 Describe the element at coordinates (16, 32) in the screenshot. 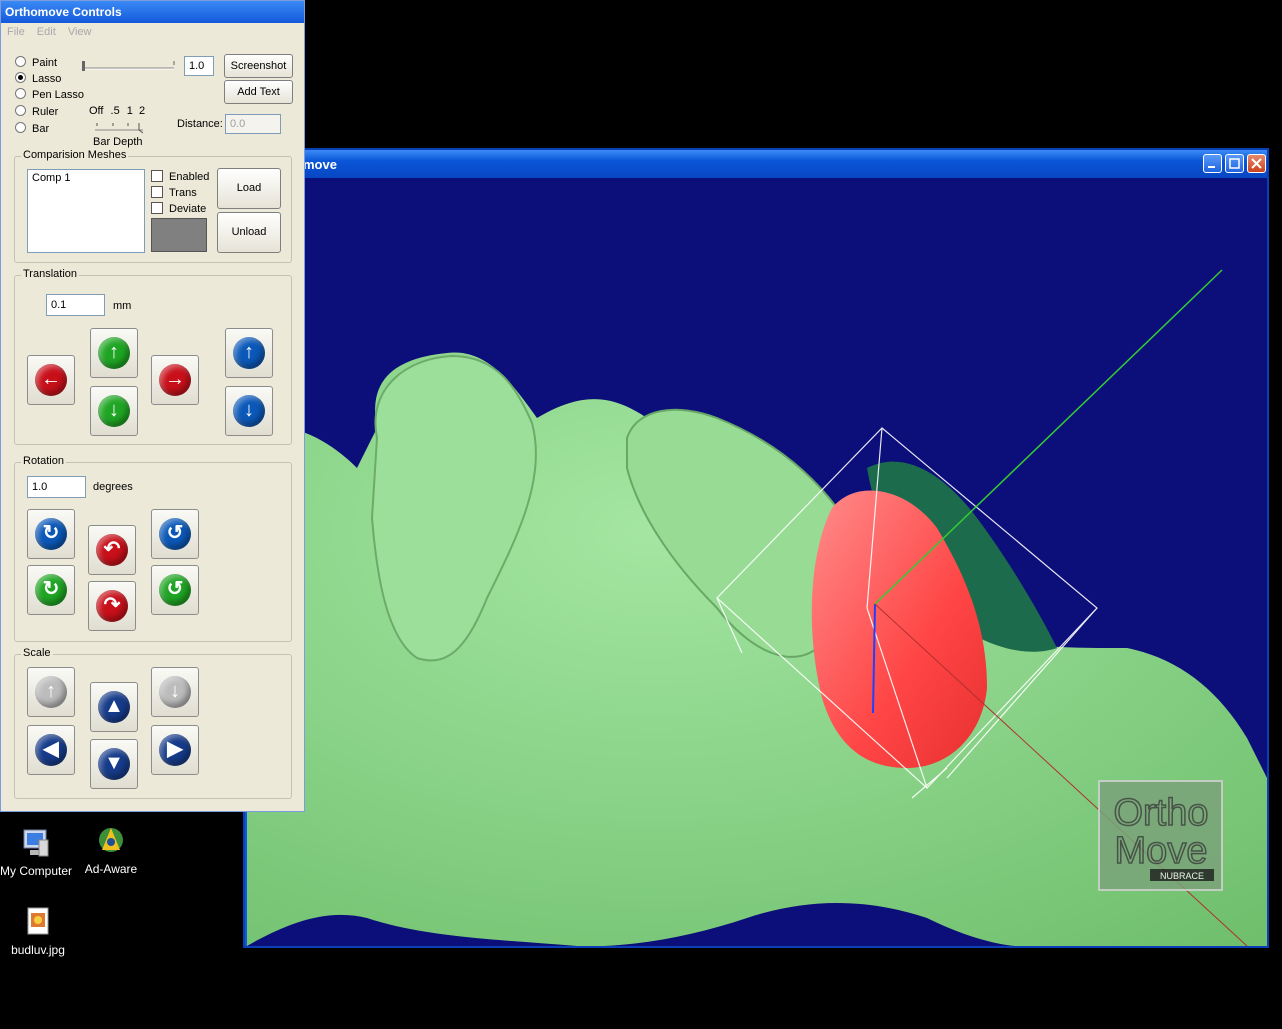

I see `menu-file: File` at that location.